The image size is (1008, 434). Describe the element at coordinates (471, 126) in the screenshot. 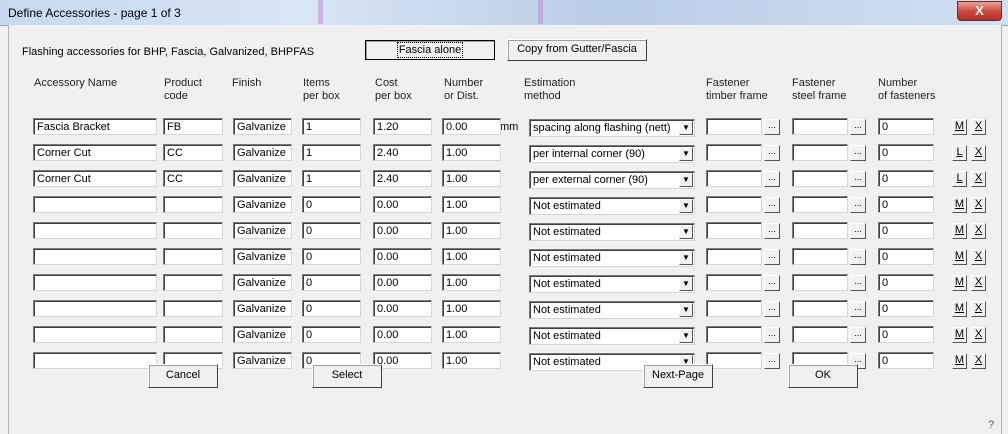

I see `number-or-dist-field: 0.00` at that location.